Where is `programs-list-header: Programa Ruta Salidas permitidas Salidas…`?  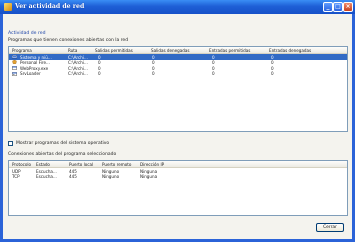
programs-list-header: Programa Ruta Salidas permitidas Salidas… is located at coordinates (178, 50).